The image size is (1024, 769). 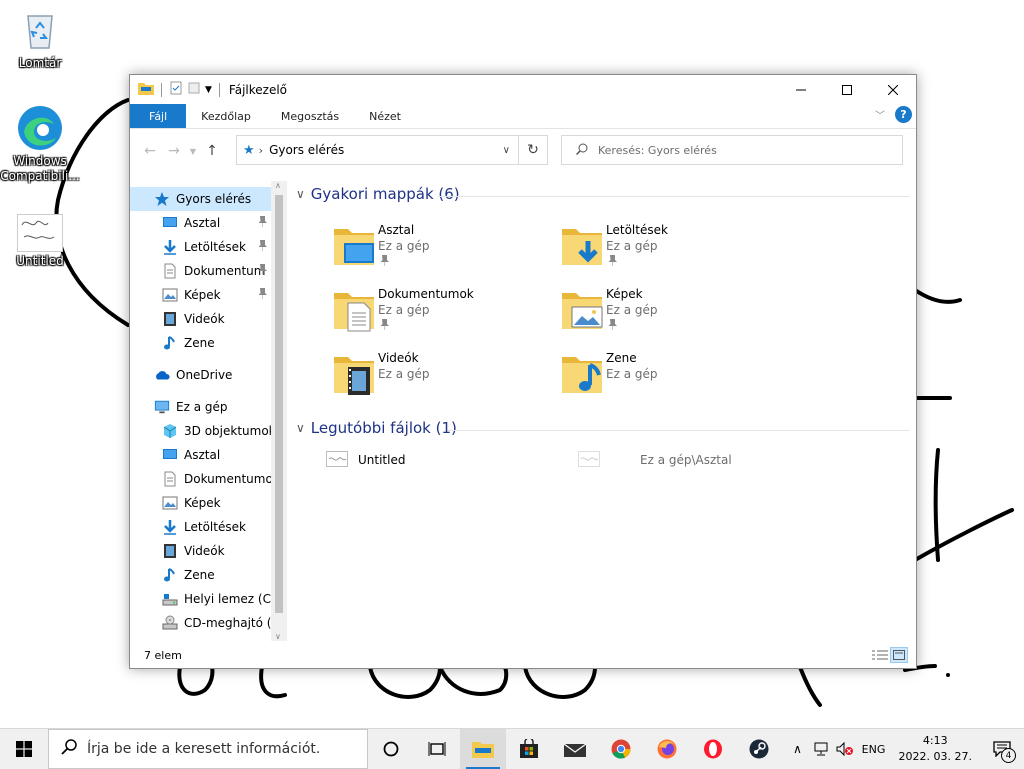 I want to click on folder-app-icon, so click(x=146, y=89).